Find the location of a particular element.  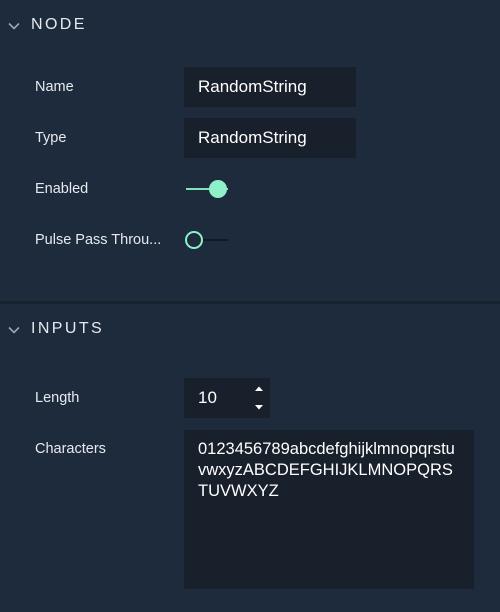

length-stepper is located at coordinates (227, 398).